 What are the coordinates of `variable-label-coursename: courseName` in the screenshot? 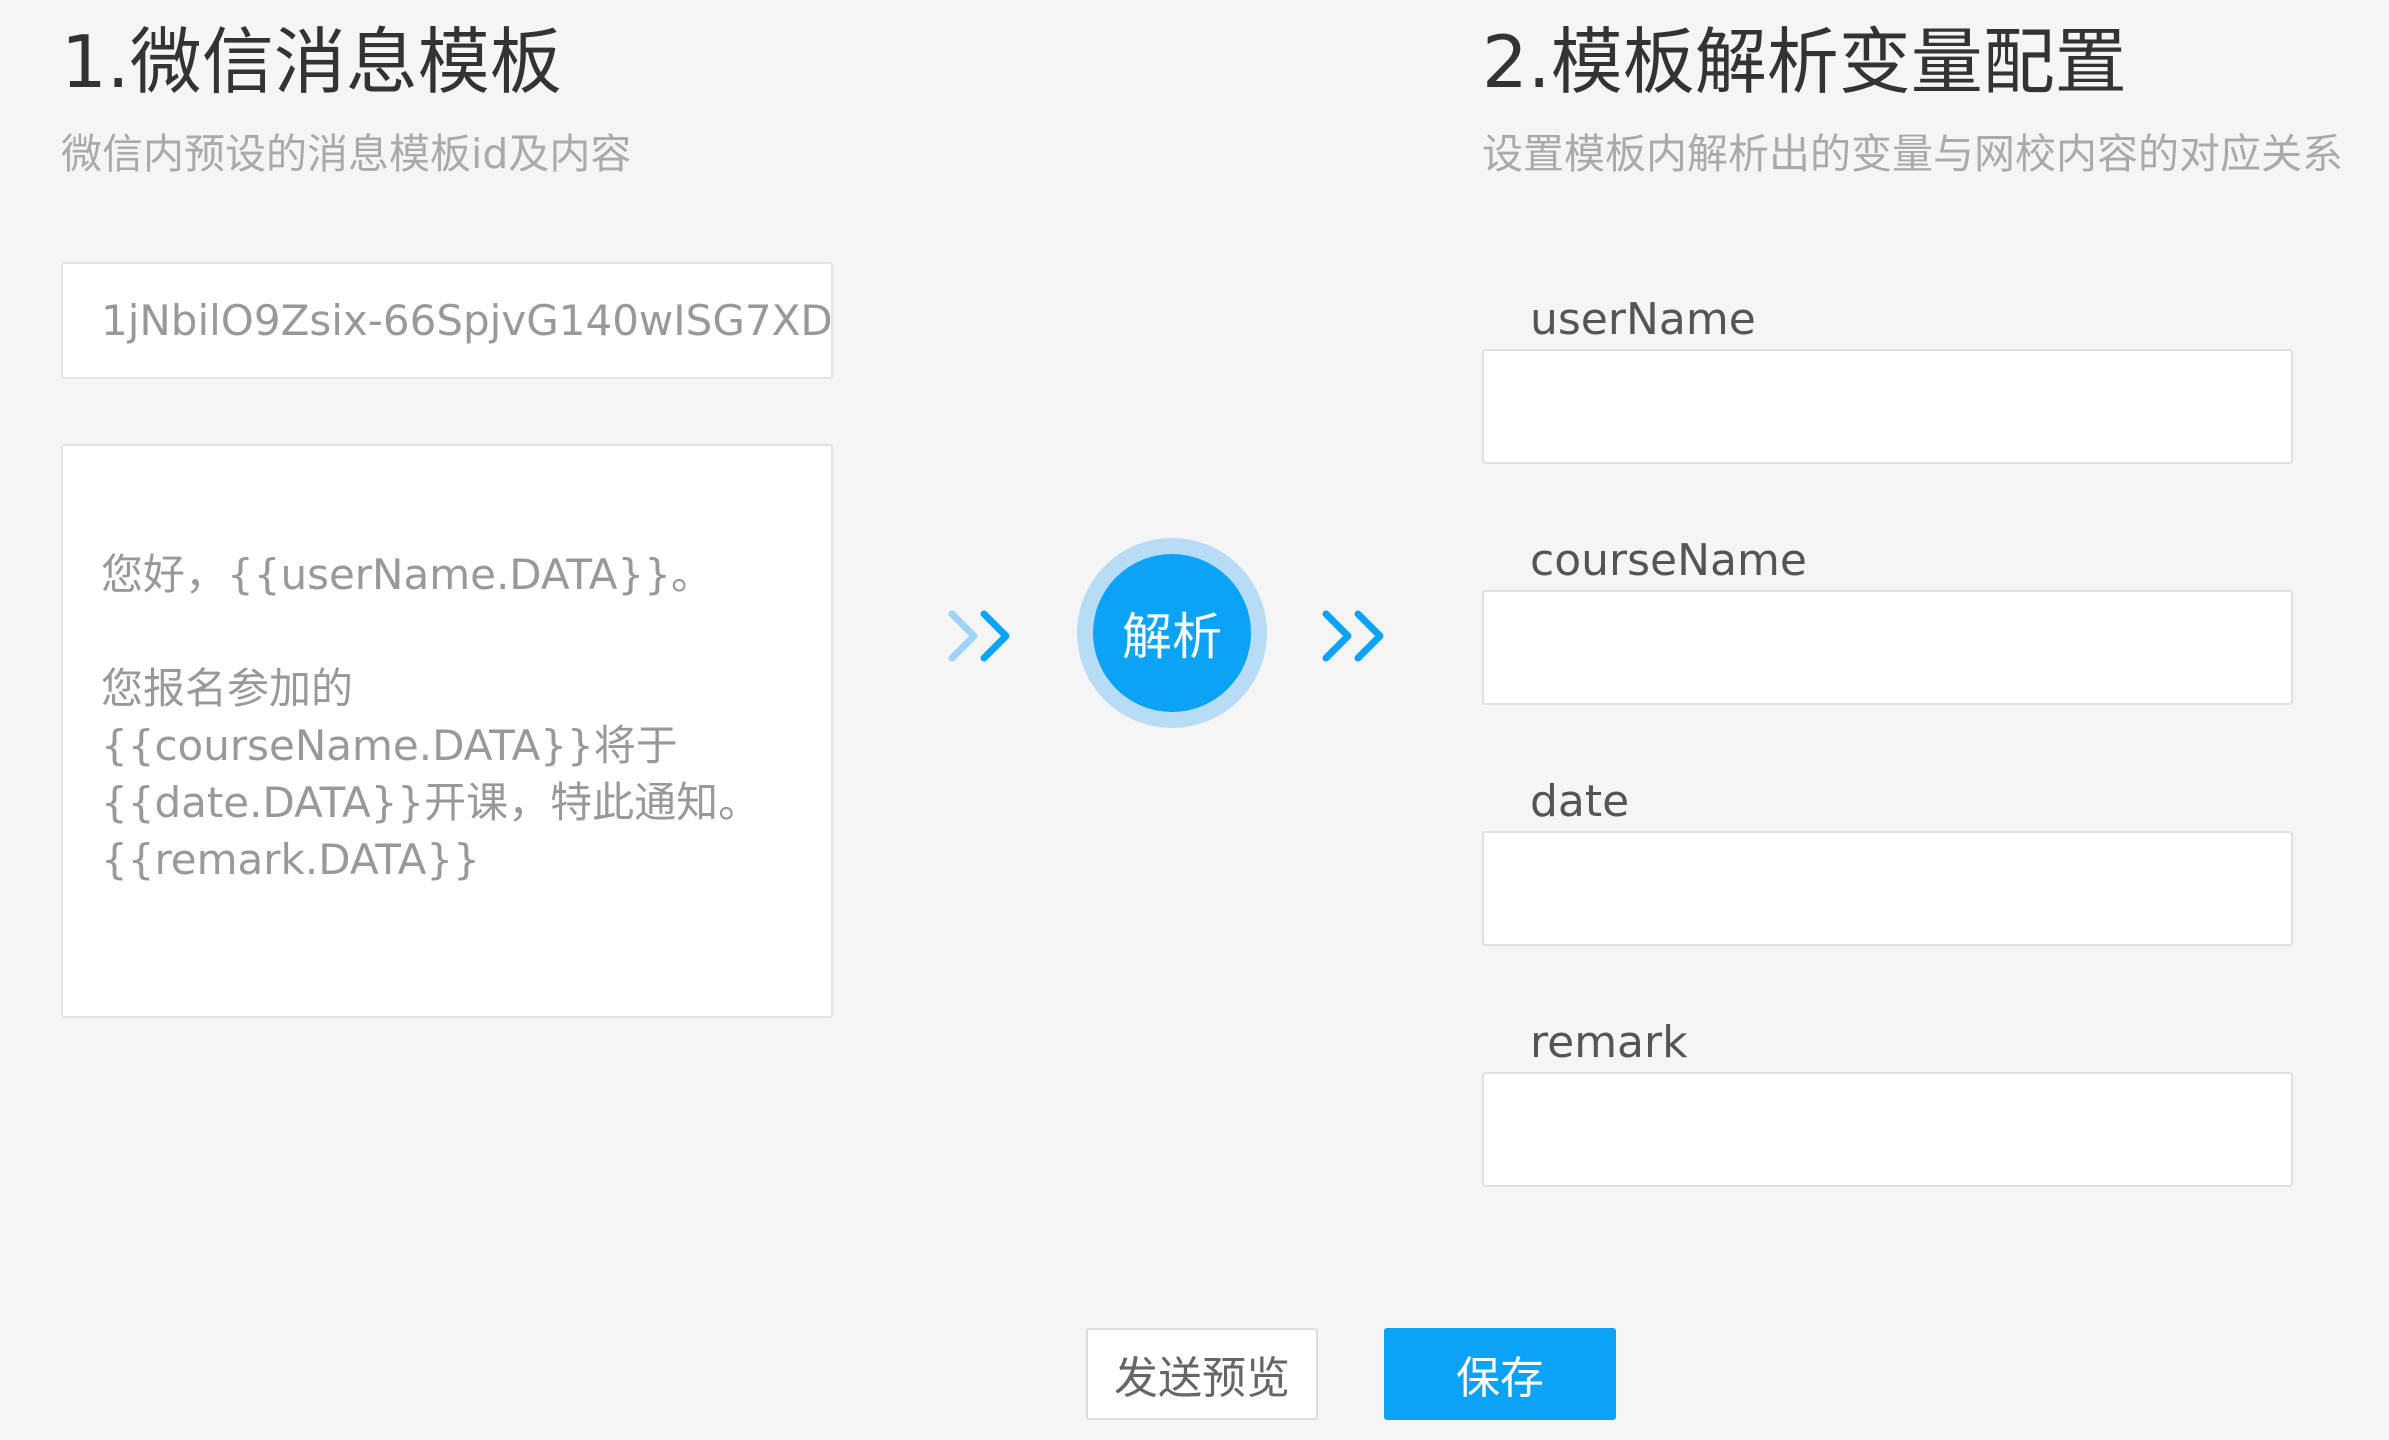 It's located at (1668, 560).